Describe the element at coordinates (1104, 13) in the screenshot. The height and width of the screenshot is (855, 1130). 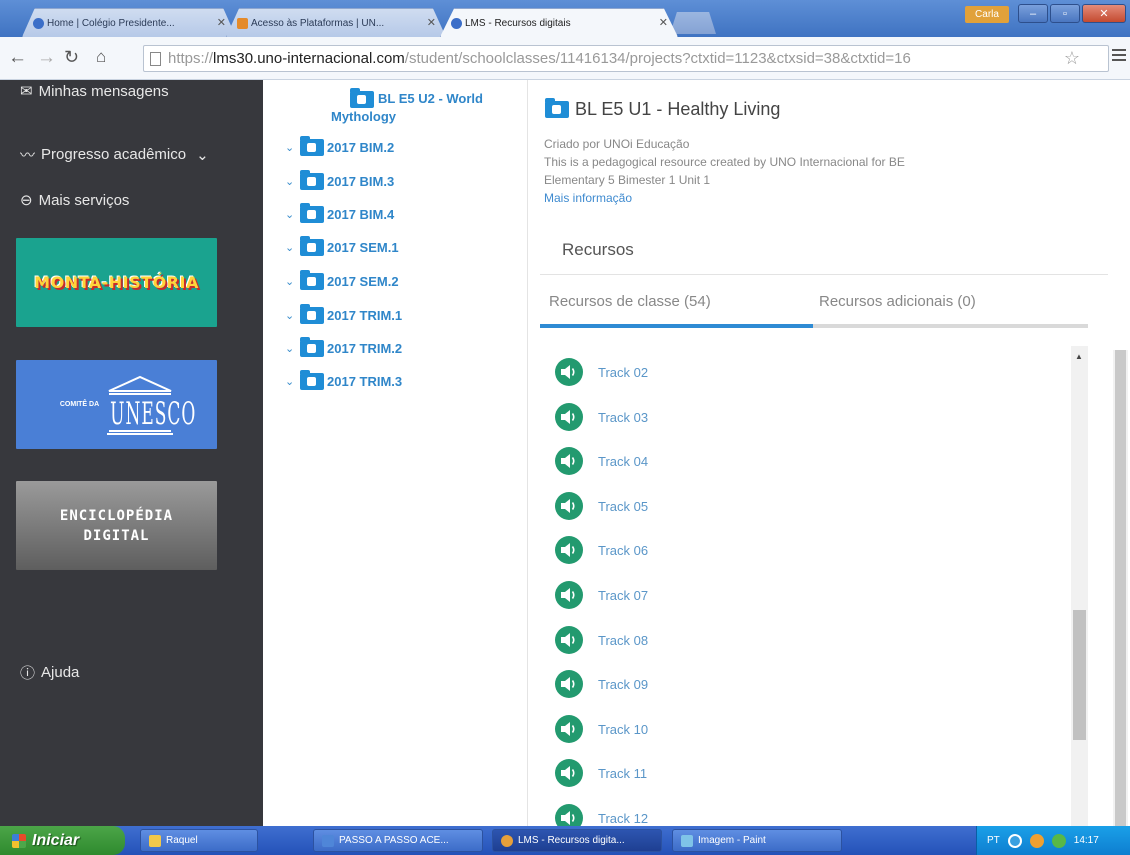
I see `close-window-button: ✕` at that location.